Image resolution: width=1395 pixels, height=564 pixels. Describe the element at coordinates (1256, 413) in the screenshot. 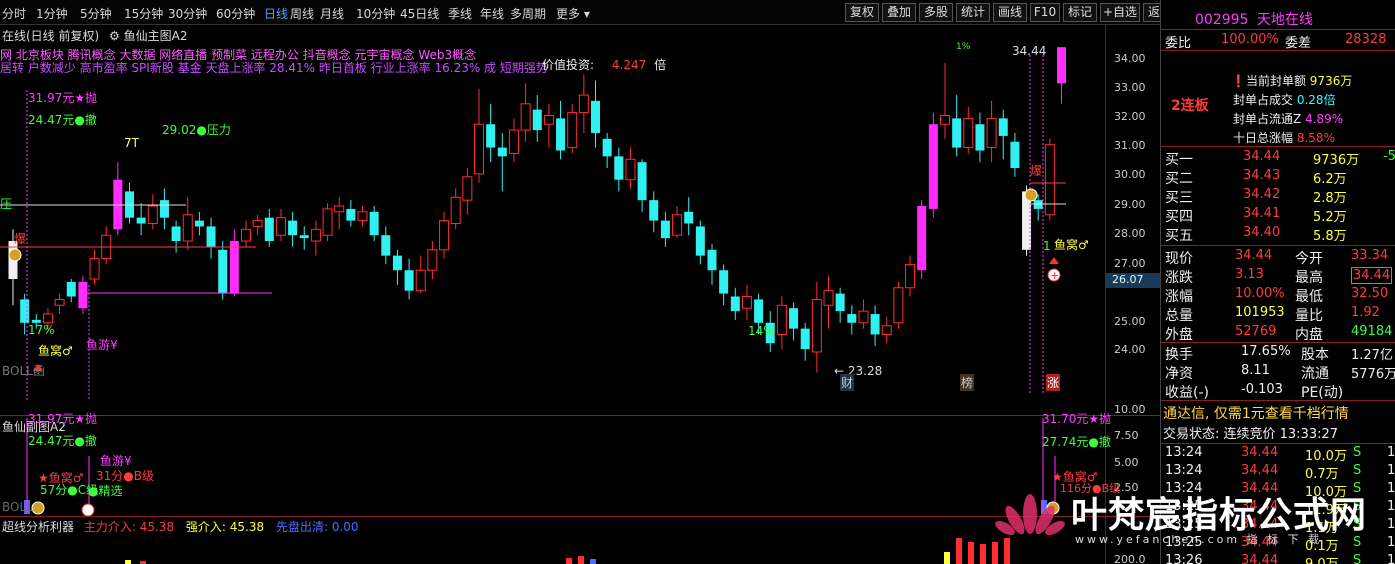

I see `notice-link: 通达信, 仅需1元查看千档行情` at that location.